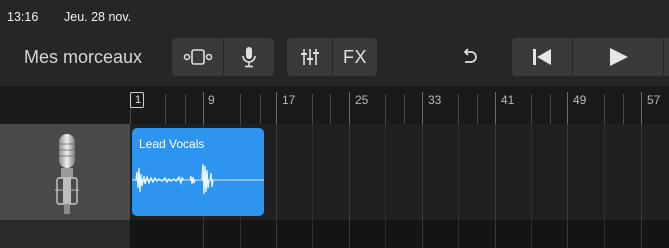 The height and width of the screenshot is (248, 669). I want to click on waveform, so click(198, 179).